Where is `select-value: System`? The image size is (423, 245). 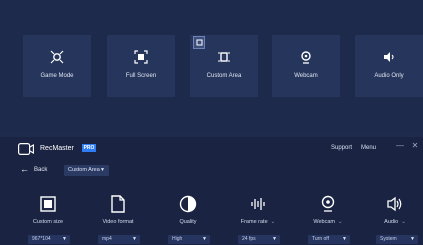 select-value: System is located at coordinates (388, 239).